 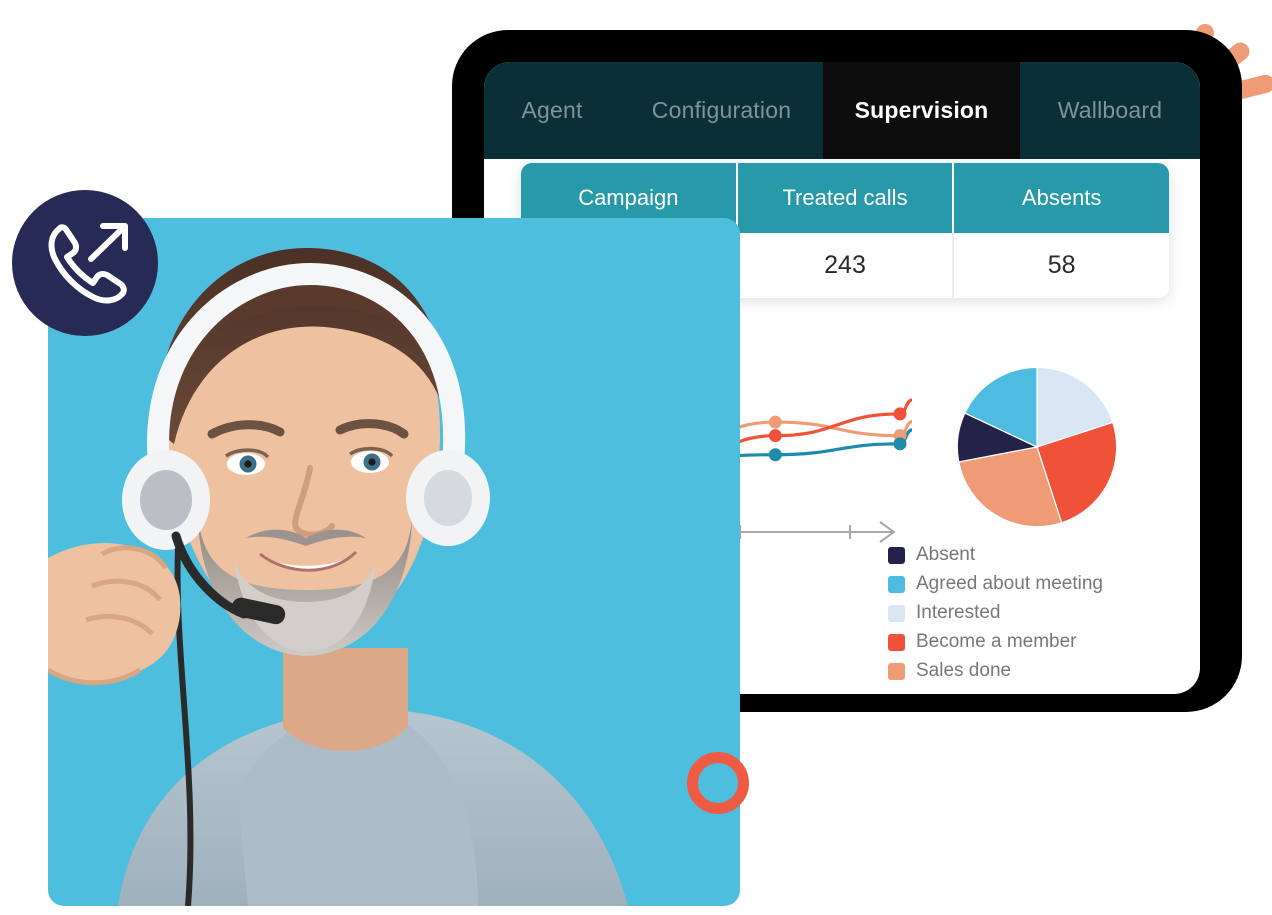 I want to click on tab-agent: Agent, so click(x=552, y=110).